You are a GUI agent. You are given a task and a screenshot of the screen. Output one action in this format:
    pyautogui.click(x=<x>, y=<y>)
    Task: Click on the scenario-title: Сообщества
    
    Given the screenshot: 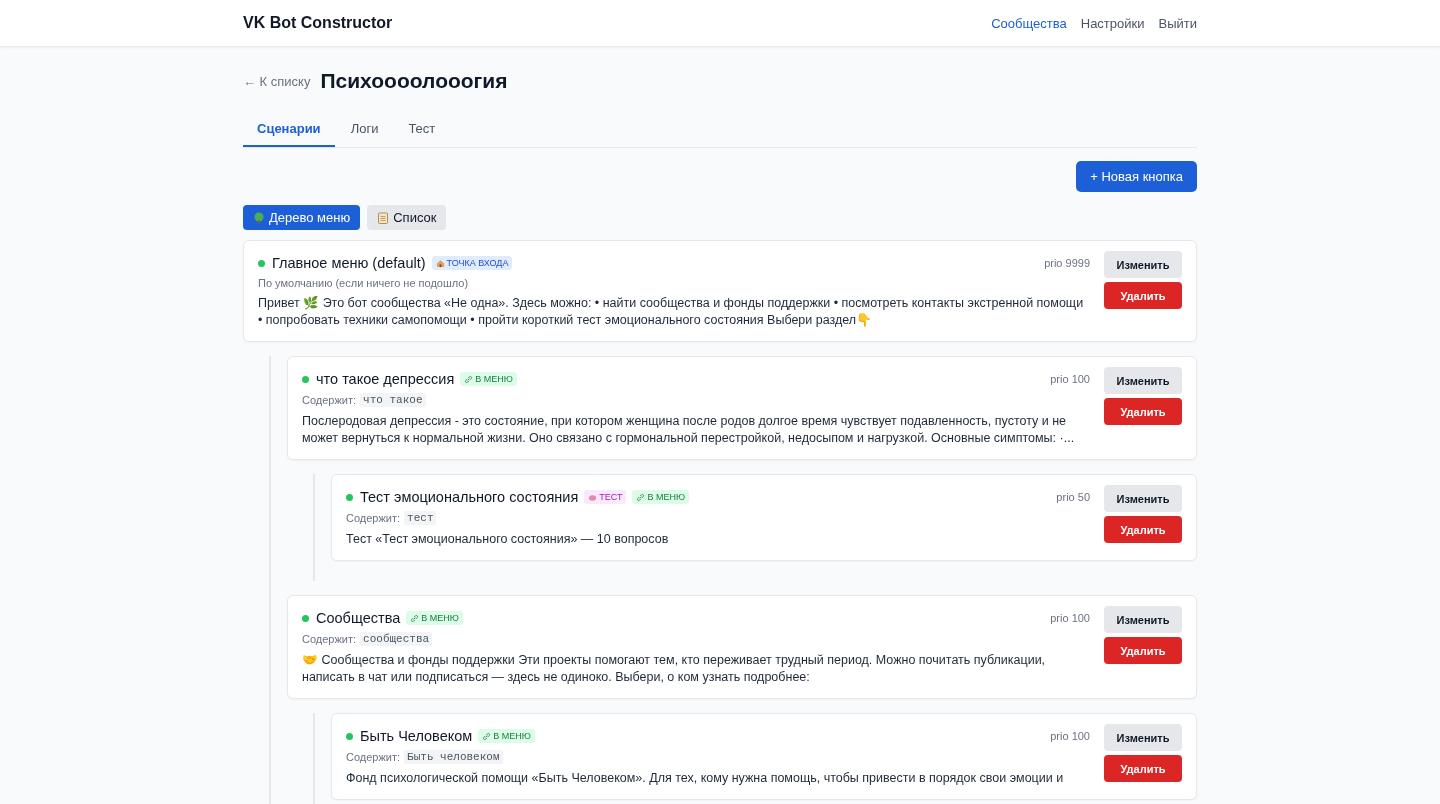 What is the action you would take?
    pyautogui.click(x=358, y=618)
    